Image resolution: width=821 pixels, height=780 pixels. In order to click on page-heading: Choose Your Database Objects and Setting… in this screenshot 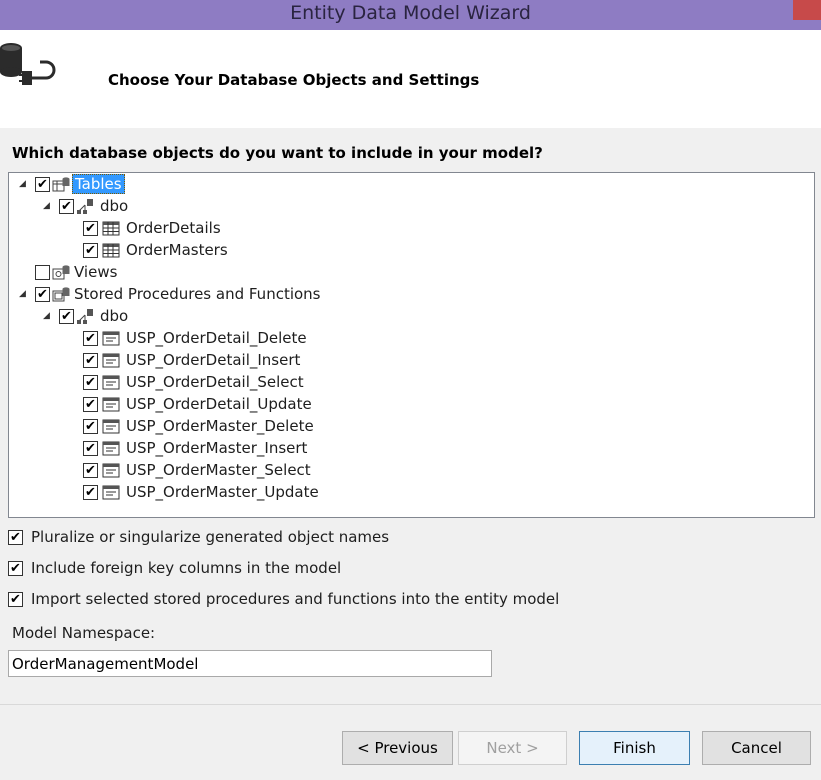, I will do `click(294, 80)`.